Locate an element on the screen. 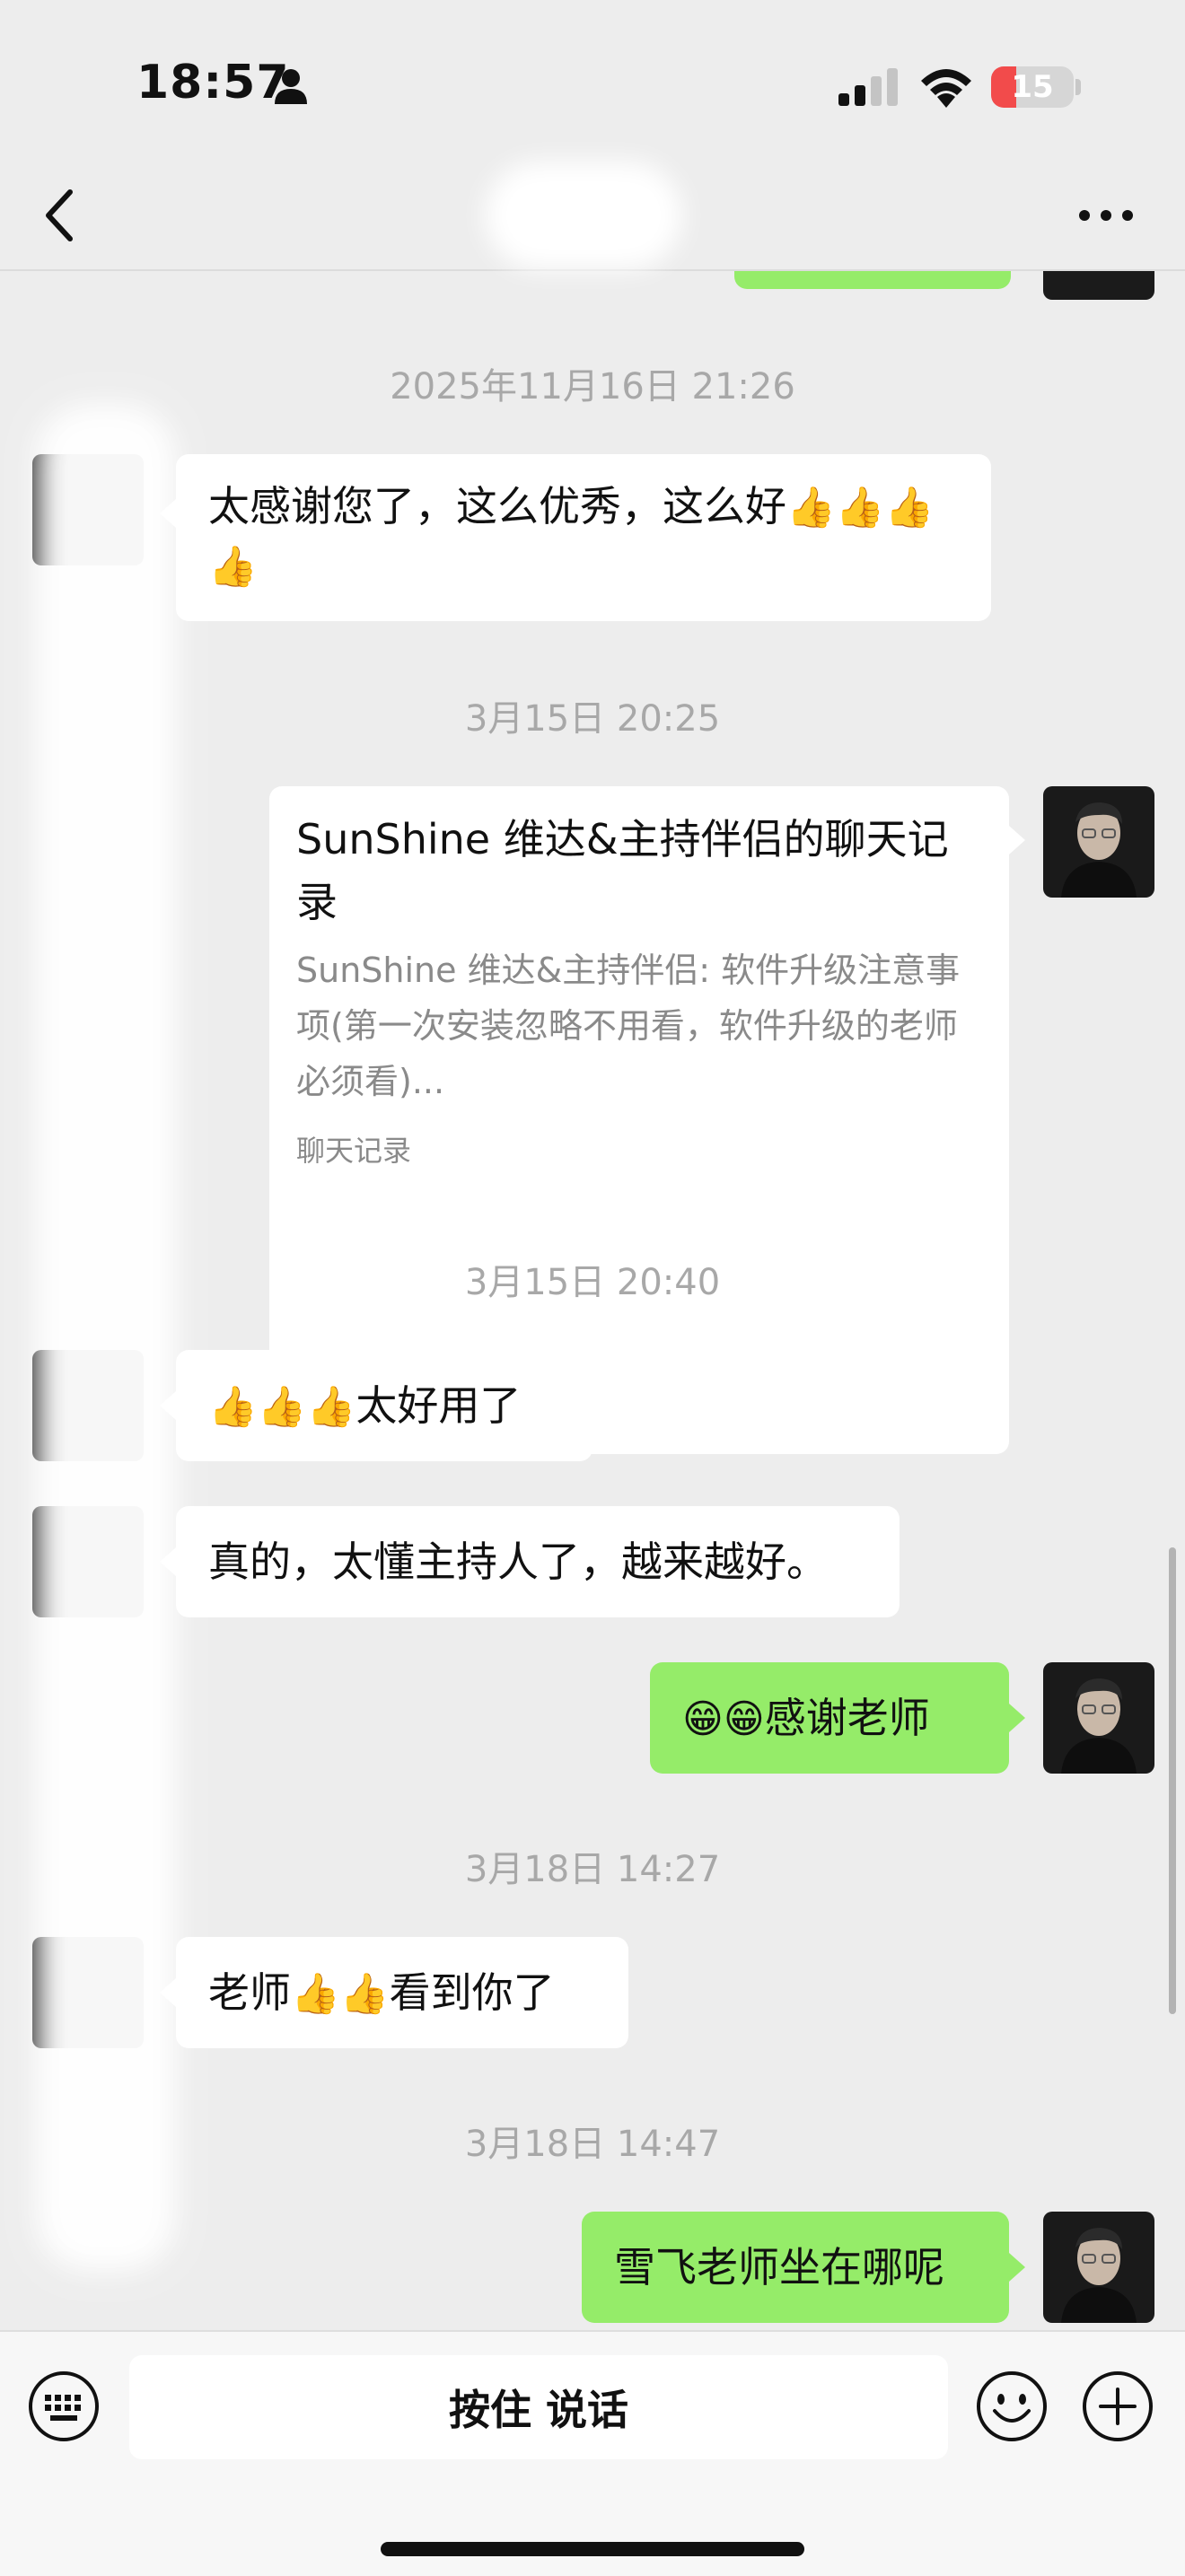 The width and height of the screenshot is (1185, 2576). timestamp: 3月18日 14:27 is located at coordinates (592, 1869).